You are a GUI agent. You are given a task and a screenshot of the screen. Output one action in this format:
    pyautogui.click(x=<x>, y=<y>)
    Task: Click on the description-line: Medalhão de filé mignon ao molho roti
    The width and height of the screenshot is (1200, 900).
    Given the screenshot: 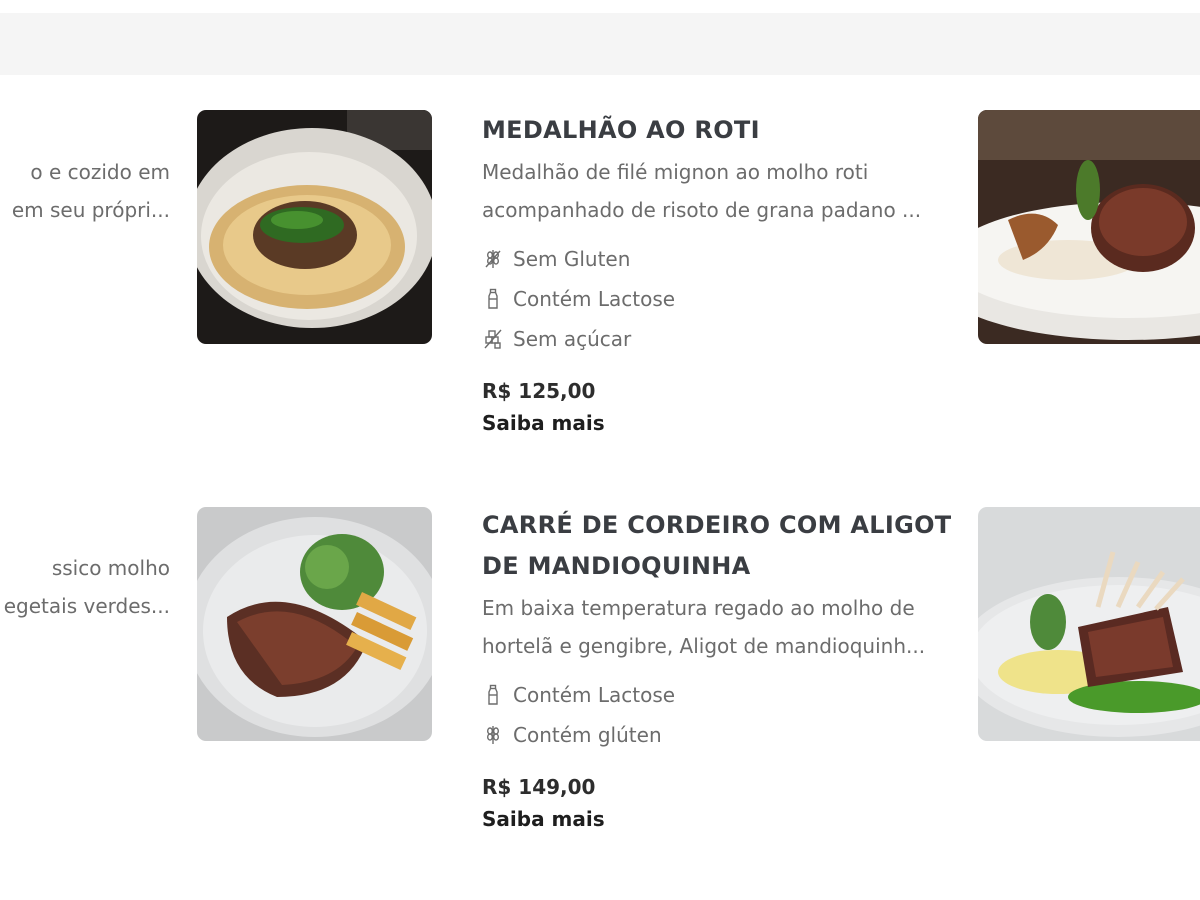 What is the action you would take?
    pyautogui.click(x=675, y=172)
    